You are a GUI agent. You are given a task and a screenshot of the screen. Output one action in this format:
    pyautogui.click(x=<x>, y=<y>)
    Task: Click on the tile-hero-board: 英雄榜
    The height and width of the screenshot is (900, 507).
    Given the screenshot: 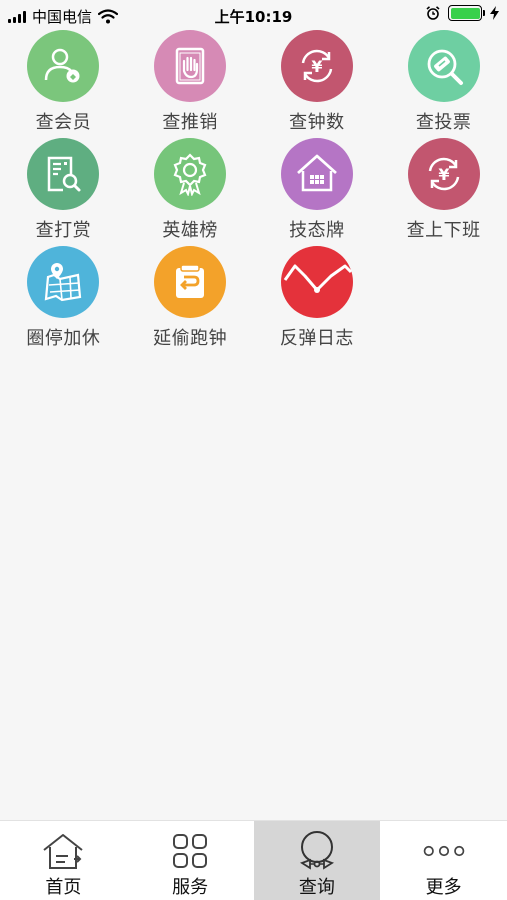 What is the action you would take?
    pyautogui.click(x=190, y=192)
    